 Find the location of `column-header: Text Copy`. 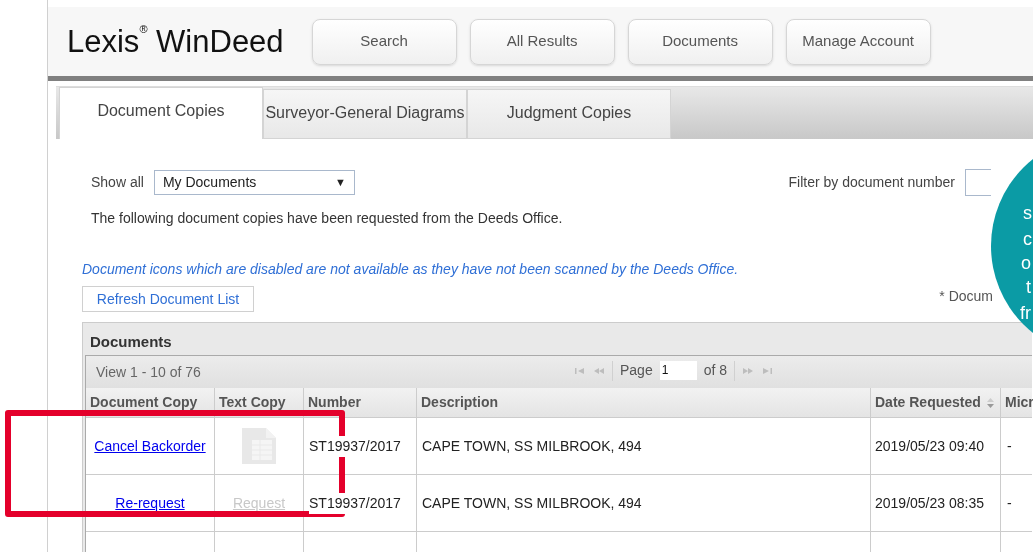

column-header: Text Copy is located at coordinates (259, 402).